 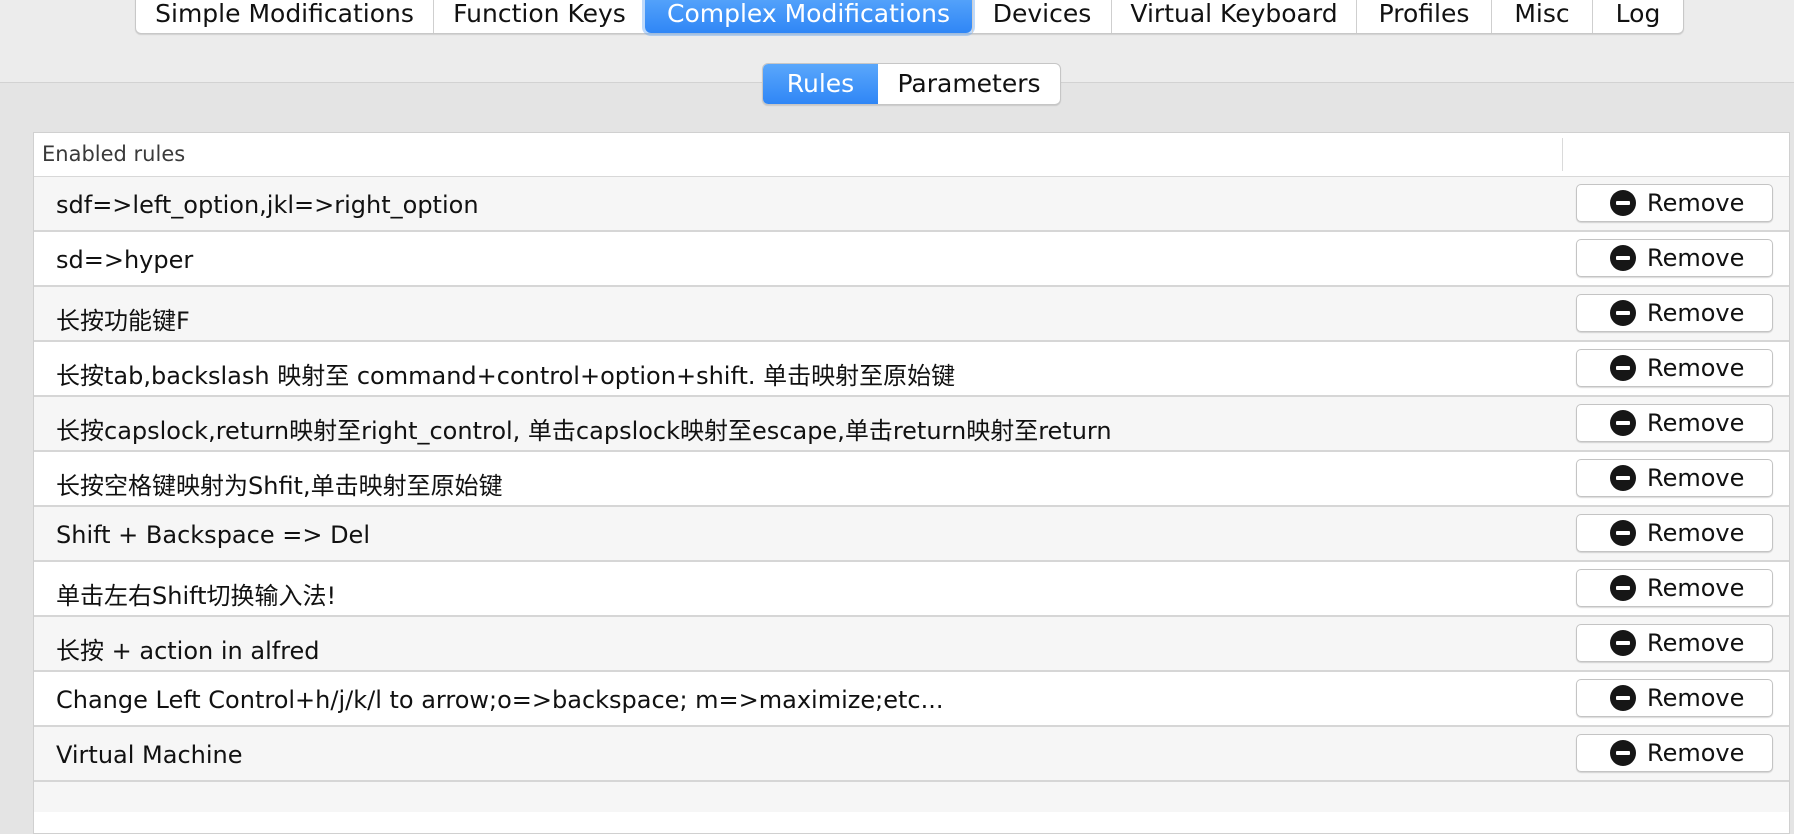 I want to click on table-row: 长按 + action in alfred Remove, so click(x=911, y=644).